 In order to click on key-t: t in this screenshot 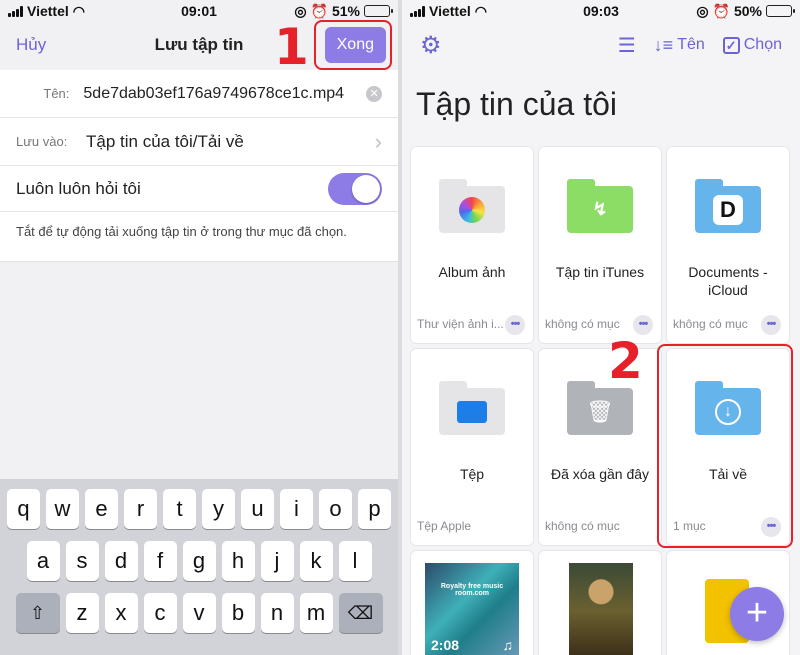, I will do `click(179, 509)`.